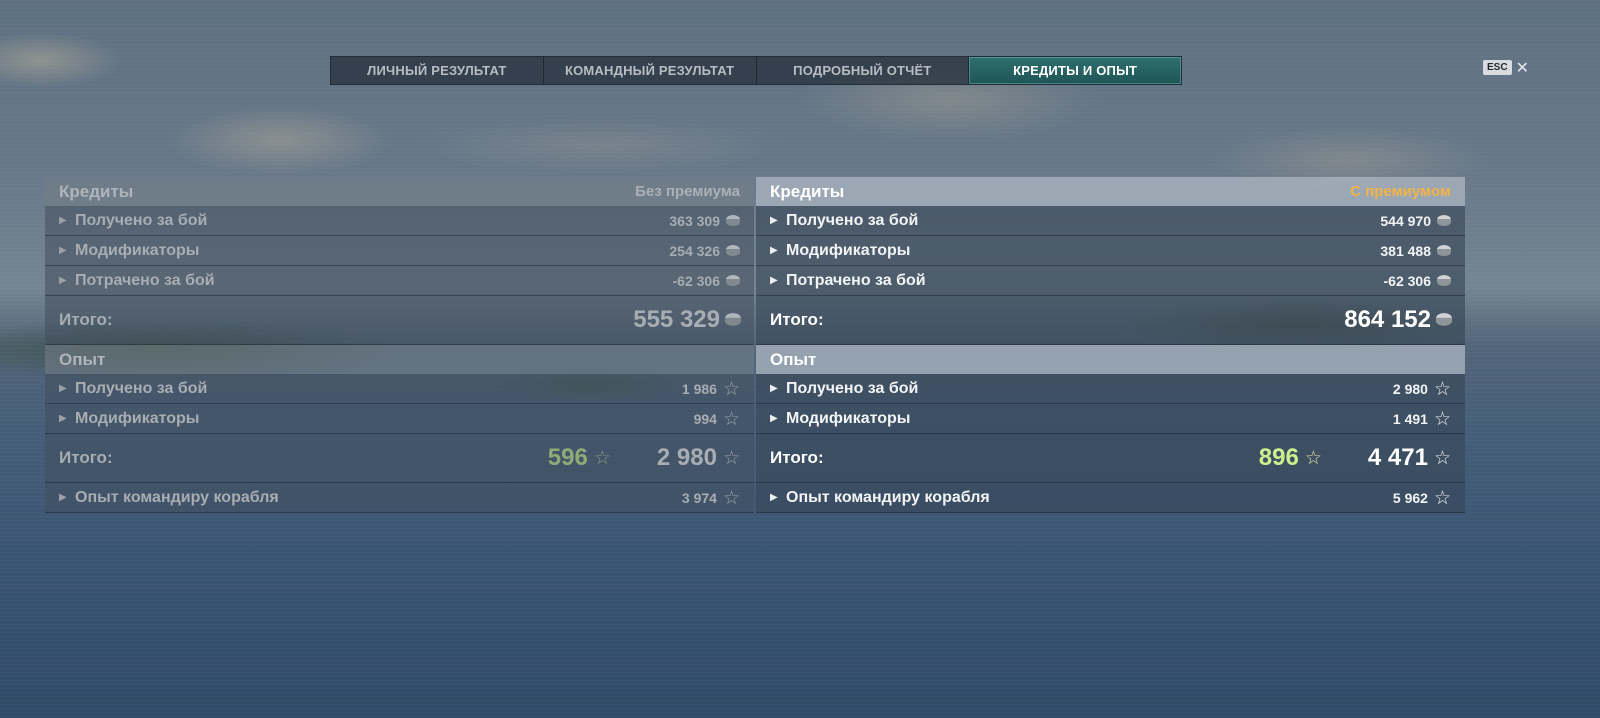 The width and height of the screenshot is (1600, 718). I want to click on row-value: 3 974, so click(699, 497).